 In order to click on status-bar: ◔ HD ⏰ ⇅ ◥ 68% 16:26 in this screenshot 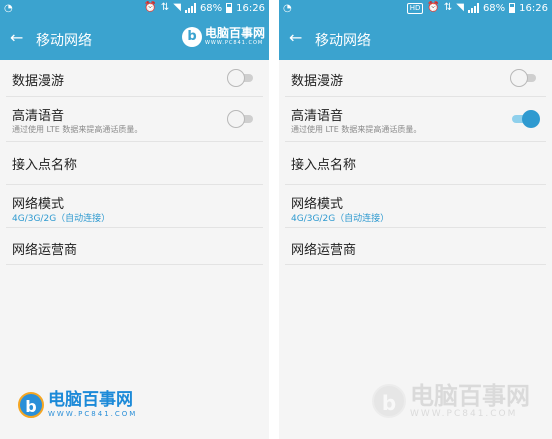, I will do `click(415, 9)`.